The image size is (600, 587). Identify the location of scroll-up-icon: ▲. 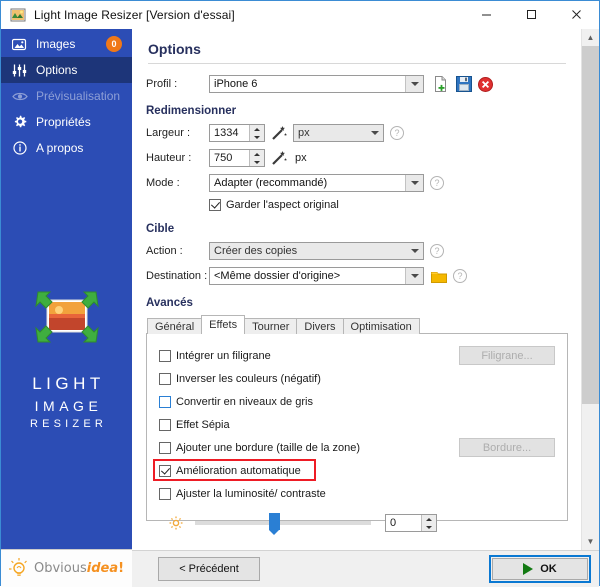
(590, 37).